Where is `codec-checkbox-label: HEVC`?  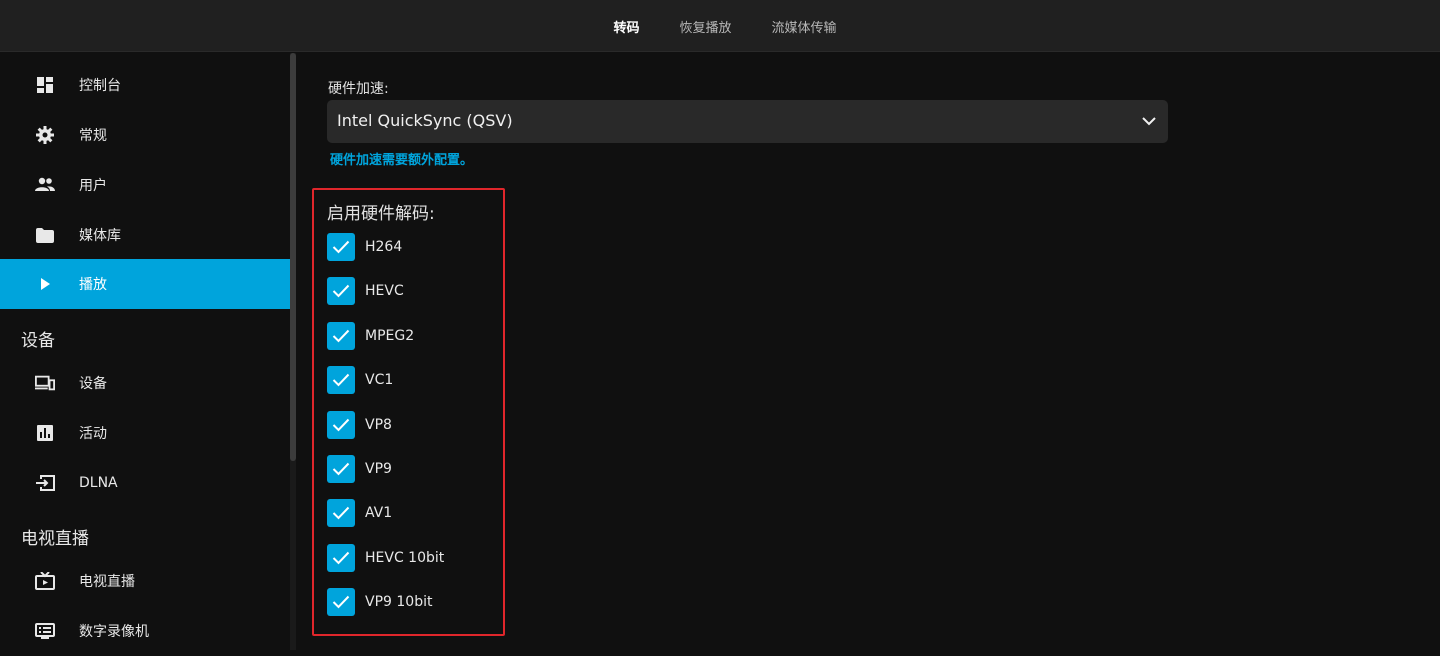
codec-checkbox-label: HEVC is located at coordinates (384, 291).